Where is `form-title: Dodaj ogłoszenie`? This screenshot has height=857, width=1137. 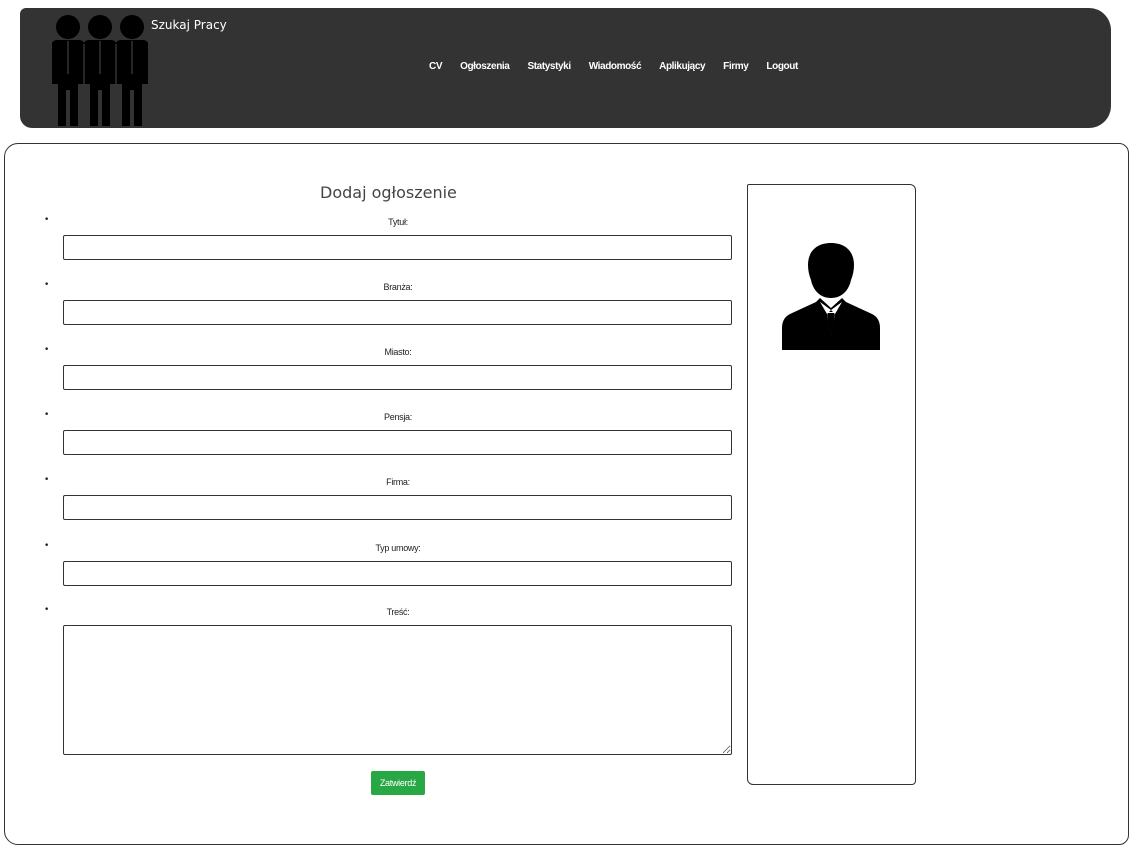 form-title: Dodaj ogłoszenie is located at coordinates (388, 192).